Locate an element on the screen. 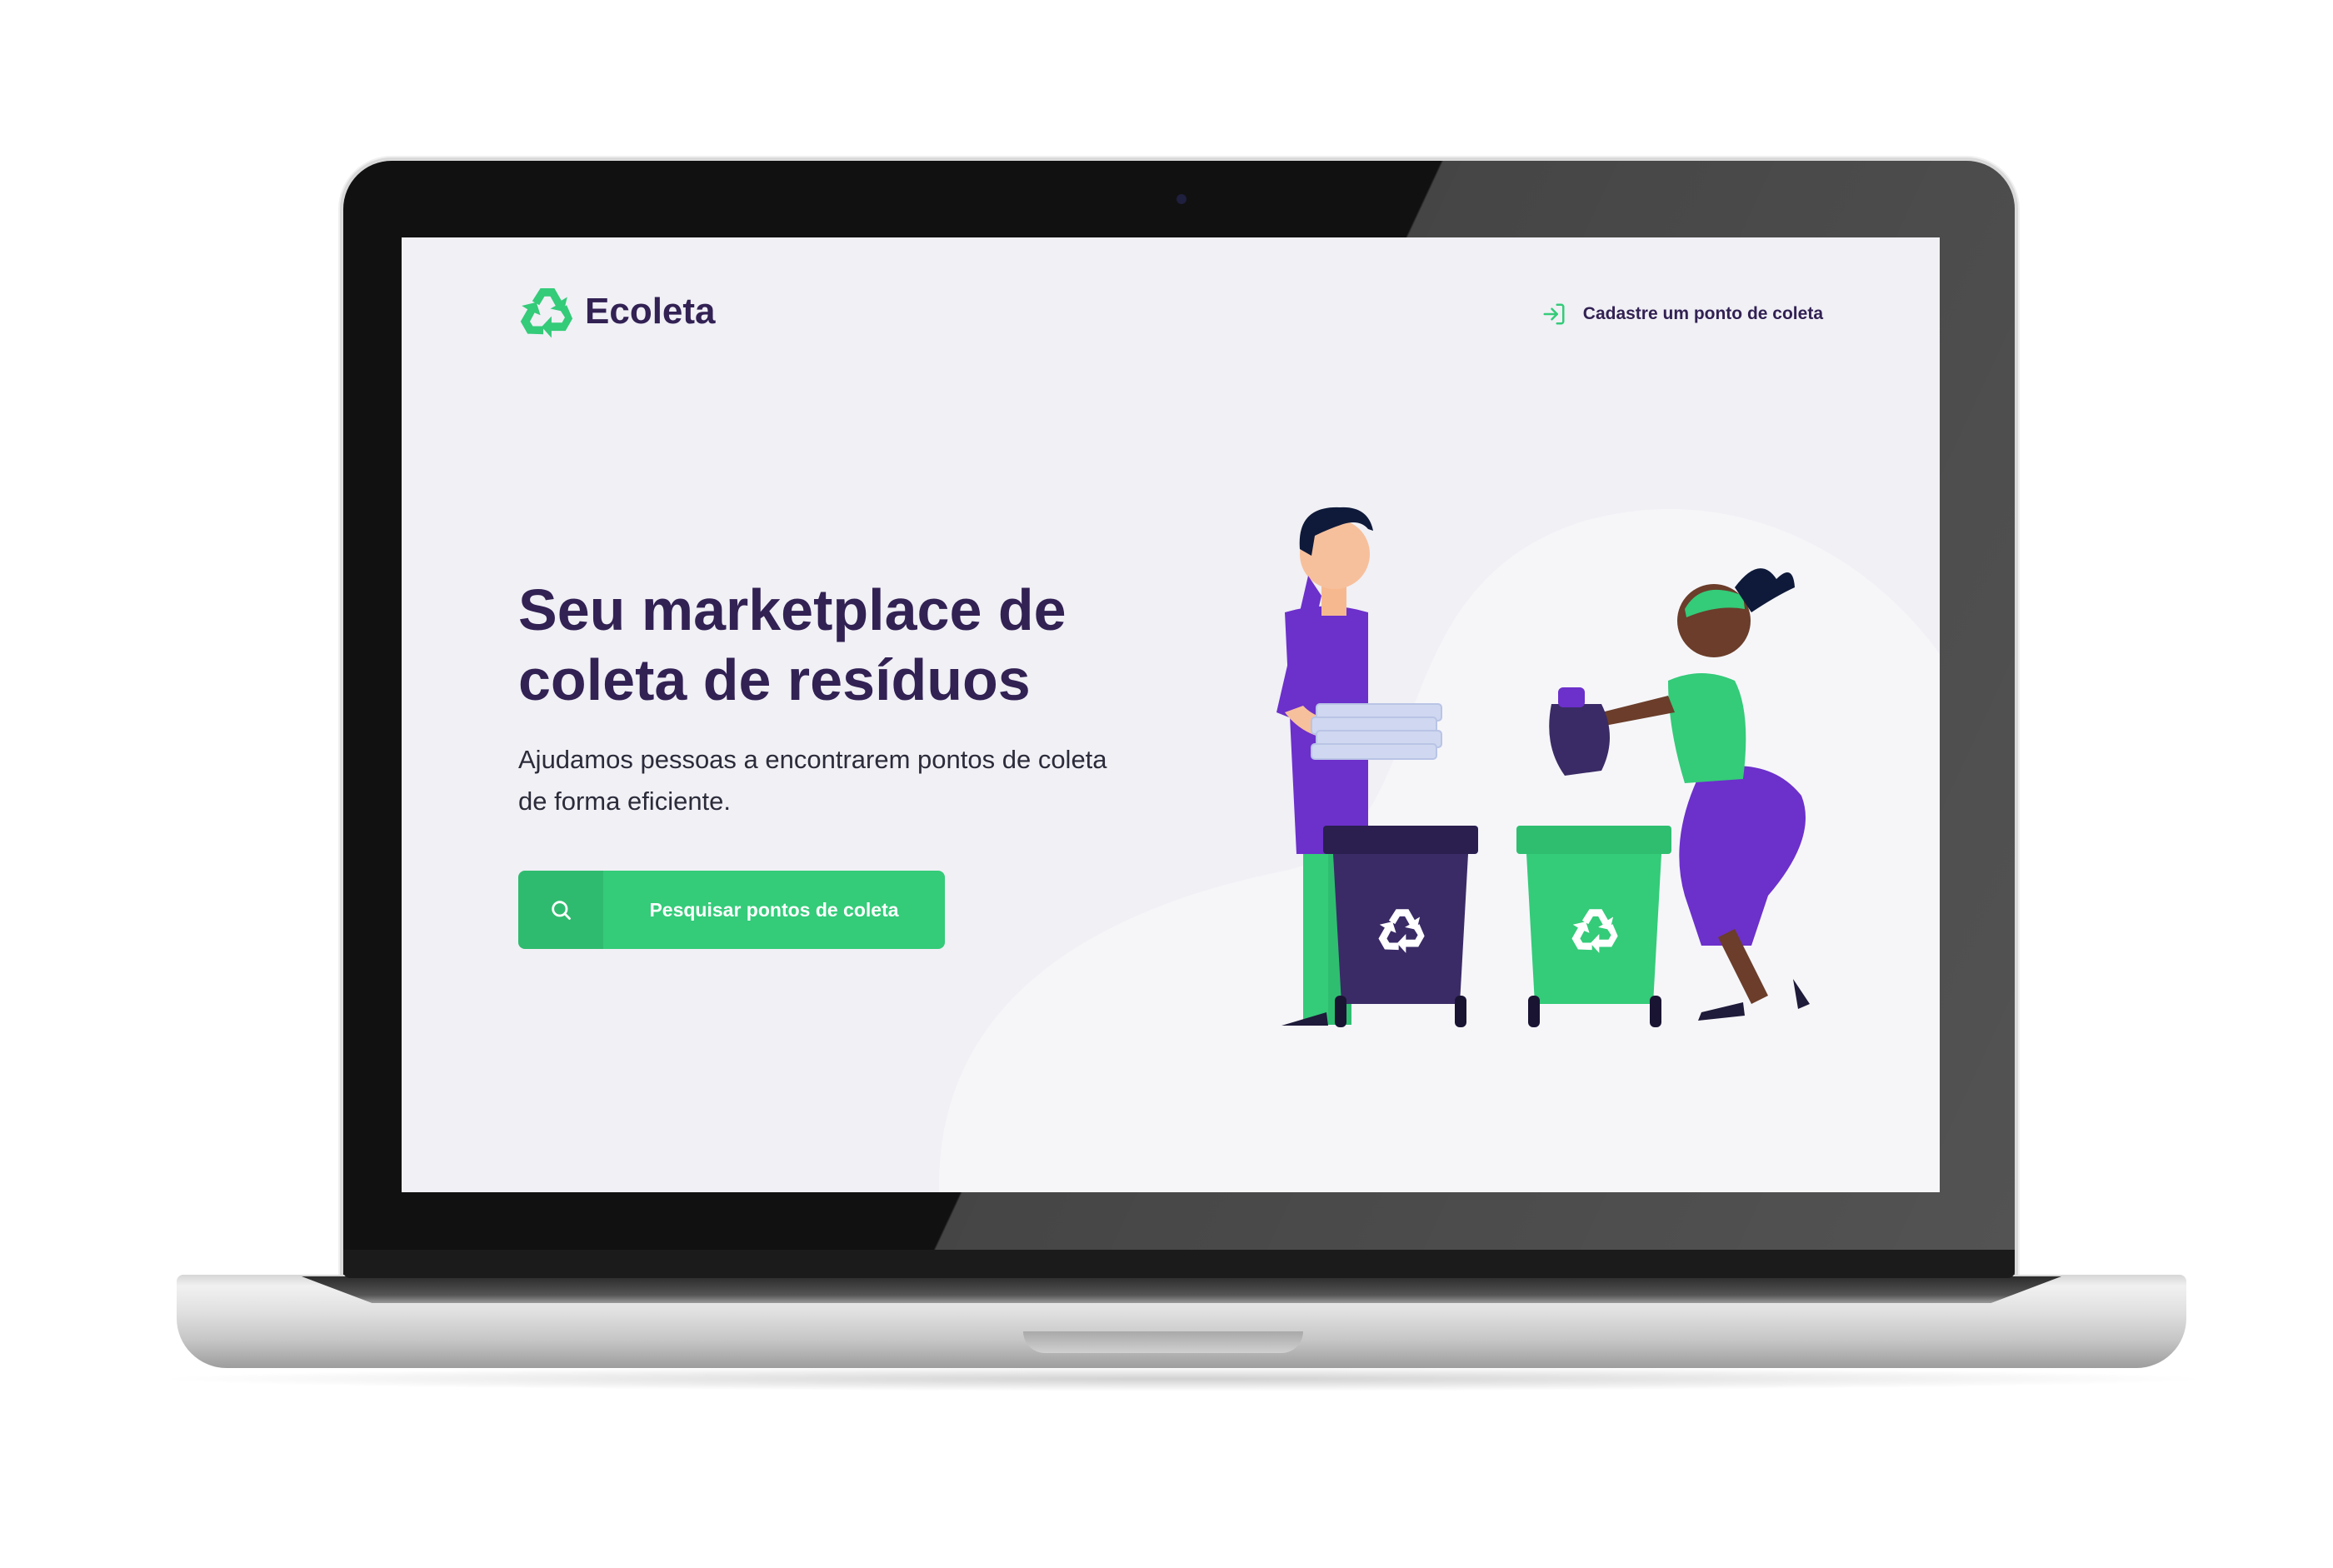 This screenshot has width=2333, height=1568. register-point-label: Cadastre um ponto de coleta is located at coordinates (1703, 313).